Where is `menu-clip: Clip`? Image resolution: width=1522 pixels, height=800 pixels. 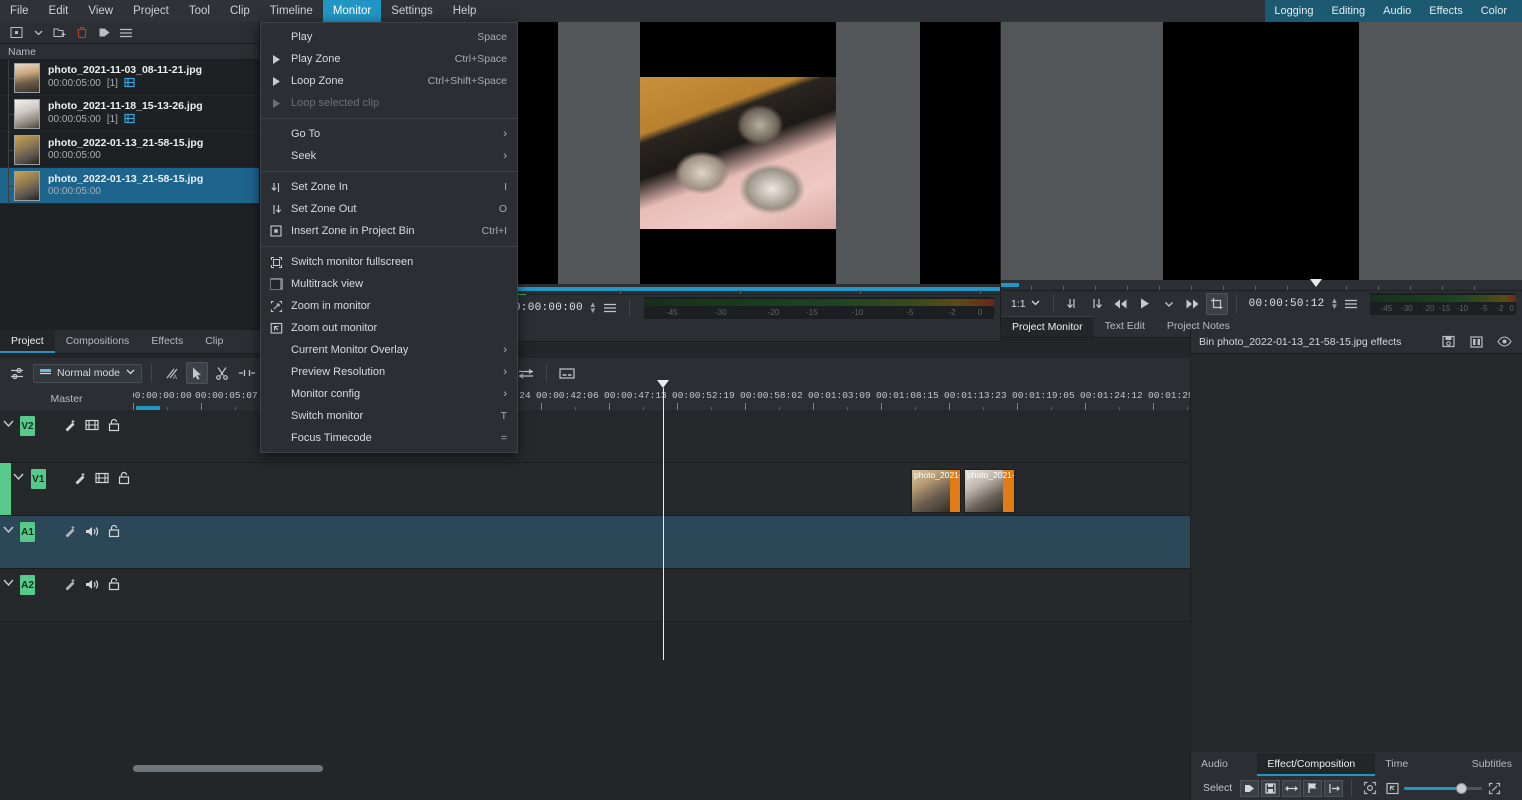 menu-clip: Clip is located at coordinates (240, 11).